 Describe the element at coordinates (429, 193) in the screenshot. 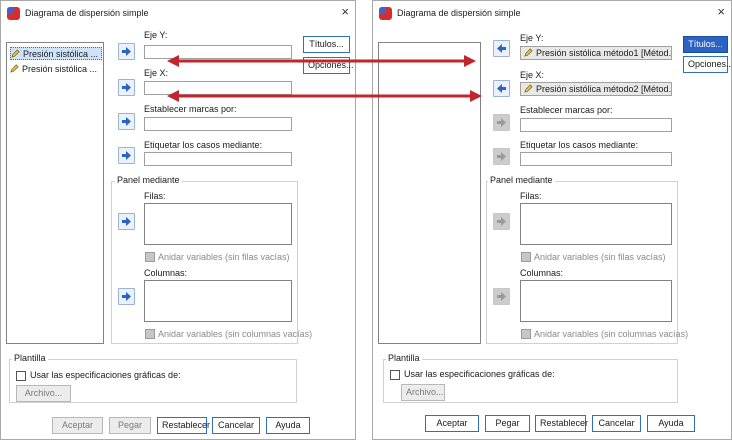

I see `variable-list` at that location.